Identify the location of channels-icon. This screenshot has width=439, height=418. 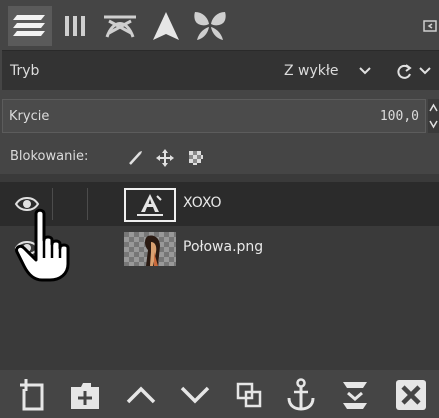
(75, 26).